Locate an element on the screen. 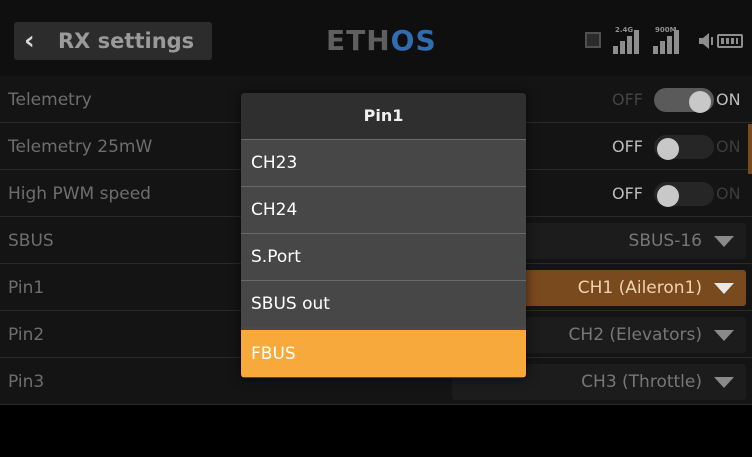  telemetry-toggle: OFF ON is located at coordinates (677, 100).